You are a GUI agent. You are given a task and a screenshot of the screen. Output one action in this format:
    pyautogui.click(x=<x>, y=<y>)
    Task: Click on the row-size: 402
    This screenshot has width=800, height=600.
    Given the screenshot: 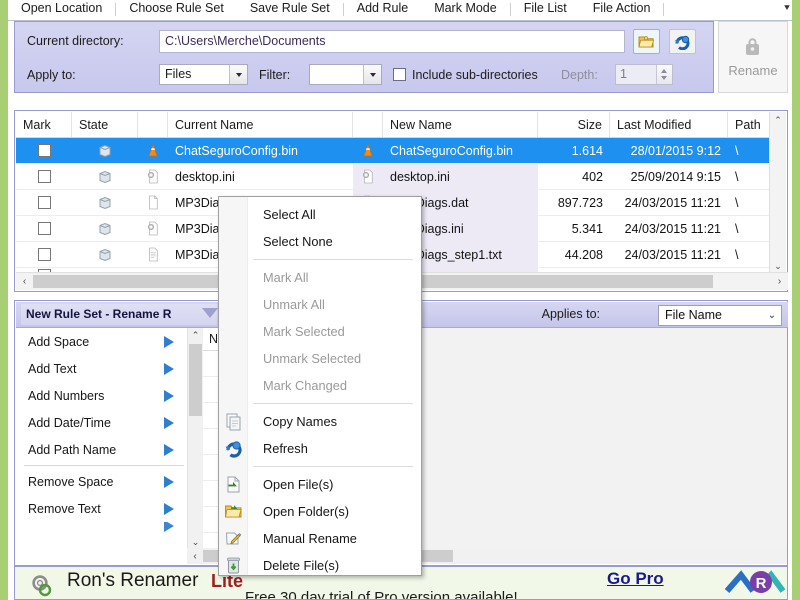 What is the action you would take?
    pyautogui.click(x=592, y=176)
    